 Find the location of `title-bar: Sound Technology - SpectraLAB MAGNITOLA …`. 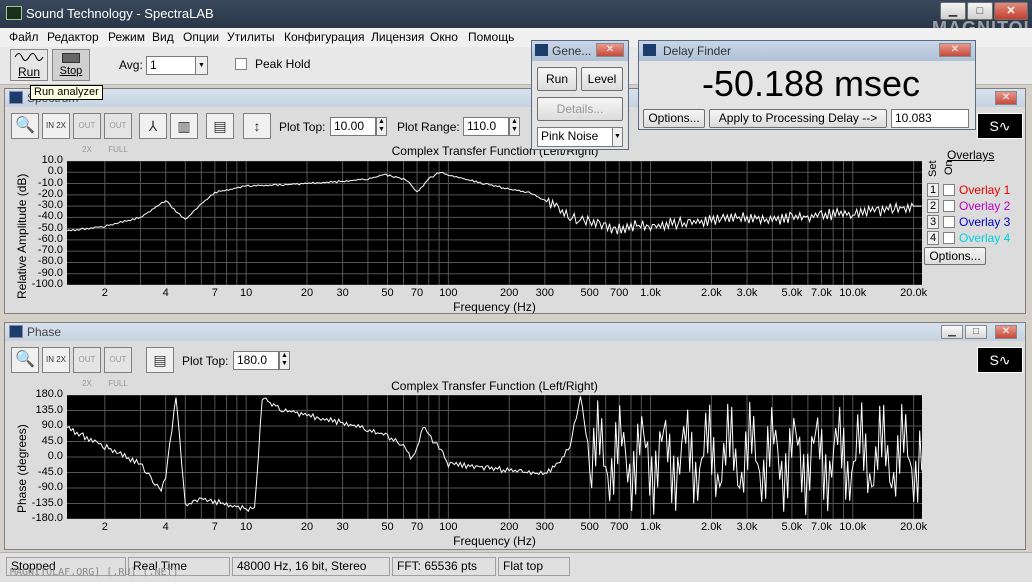

title-bar: Sound Technology - SpectraLAB MAGNITOLA … is located at coordinates (516, 19).